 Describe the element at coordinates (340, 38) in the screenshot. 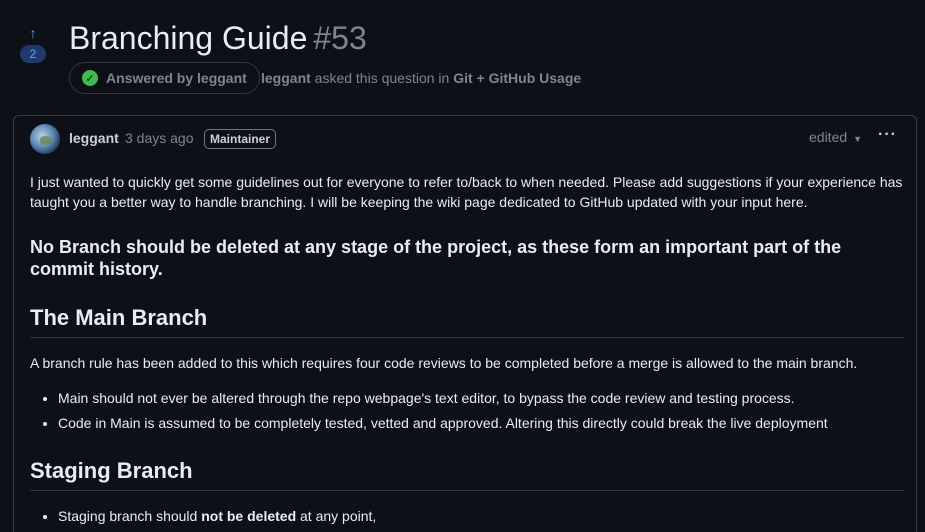

I see `discussion-number: #53` at that location.